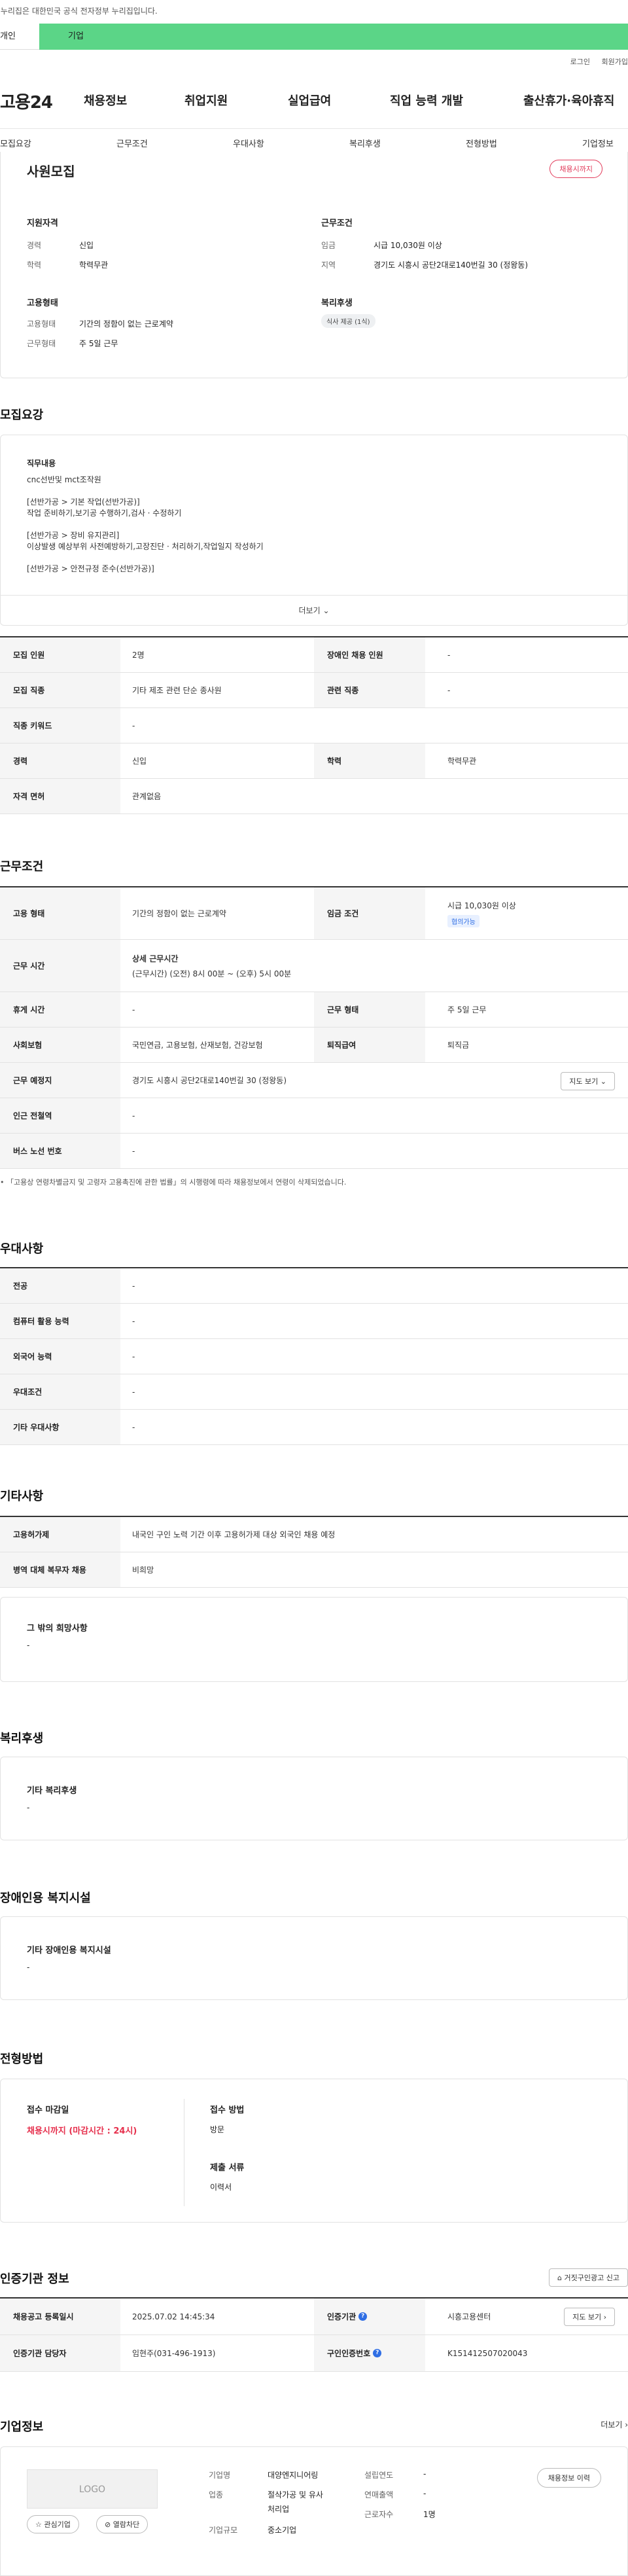 This screenshot has height=2576, width=628. What do you see at coordinates (60, 1534) in the screenshot?
I see `cell-header: 고용허가제` at bounding box center [60, 1534].